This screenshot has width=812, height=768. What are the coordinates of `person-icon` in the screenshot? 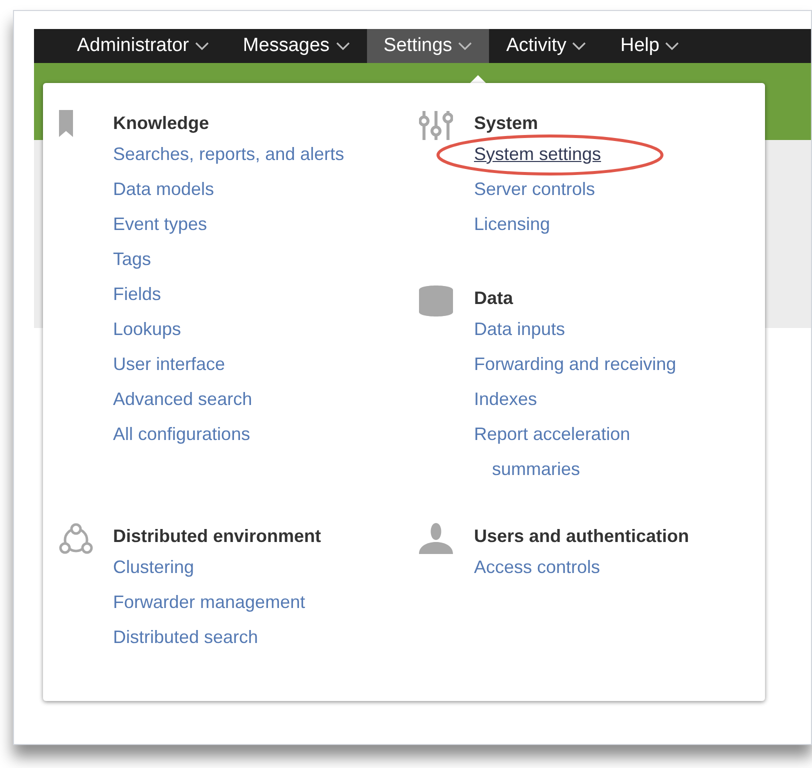 It's located at (436, 538).